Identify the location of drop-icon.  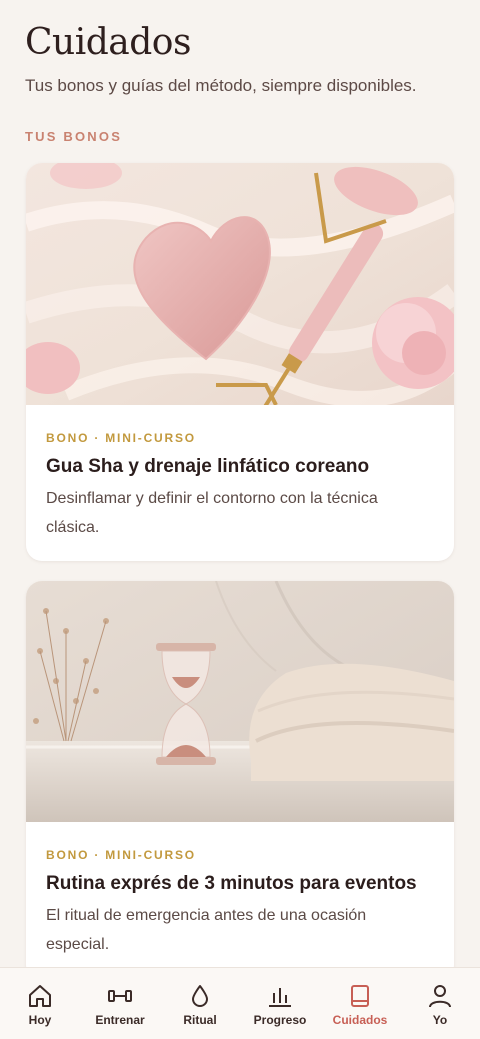
(200, 996).